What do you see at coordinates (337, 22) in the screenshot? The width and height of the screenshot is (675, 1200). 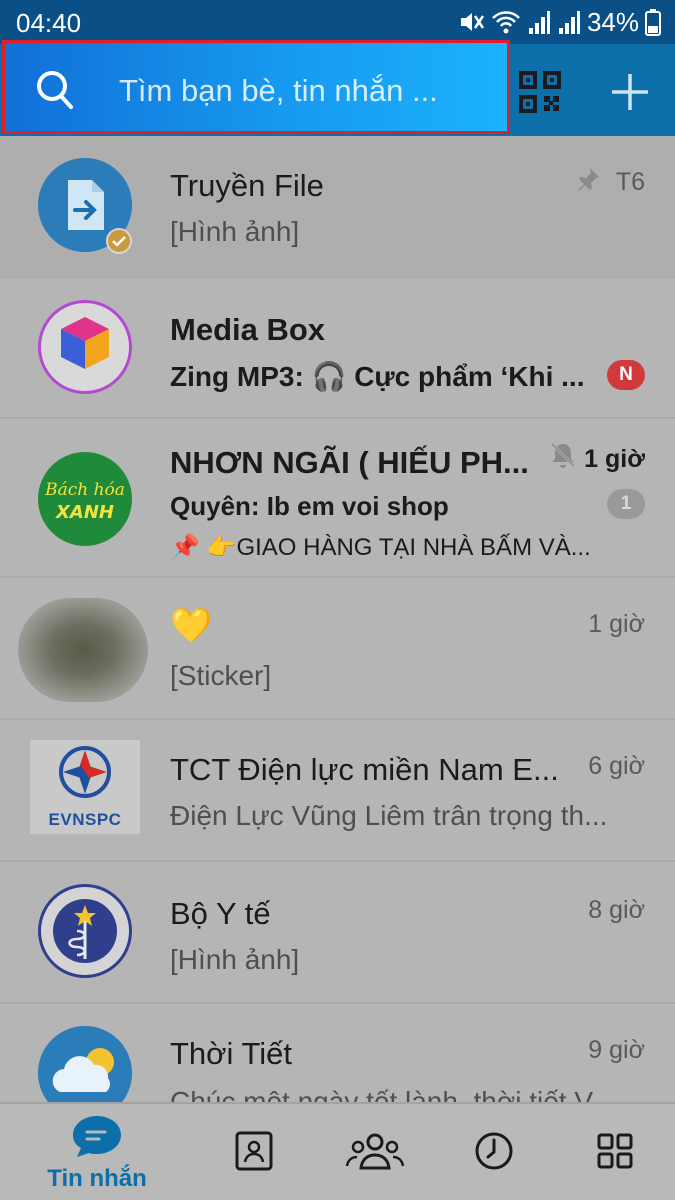 I see `status-bar: 04:40 34%` at bounding box center [337, 22].